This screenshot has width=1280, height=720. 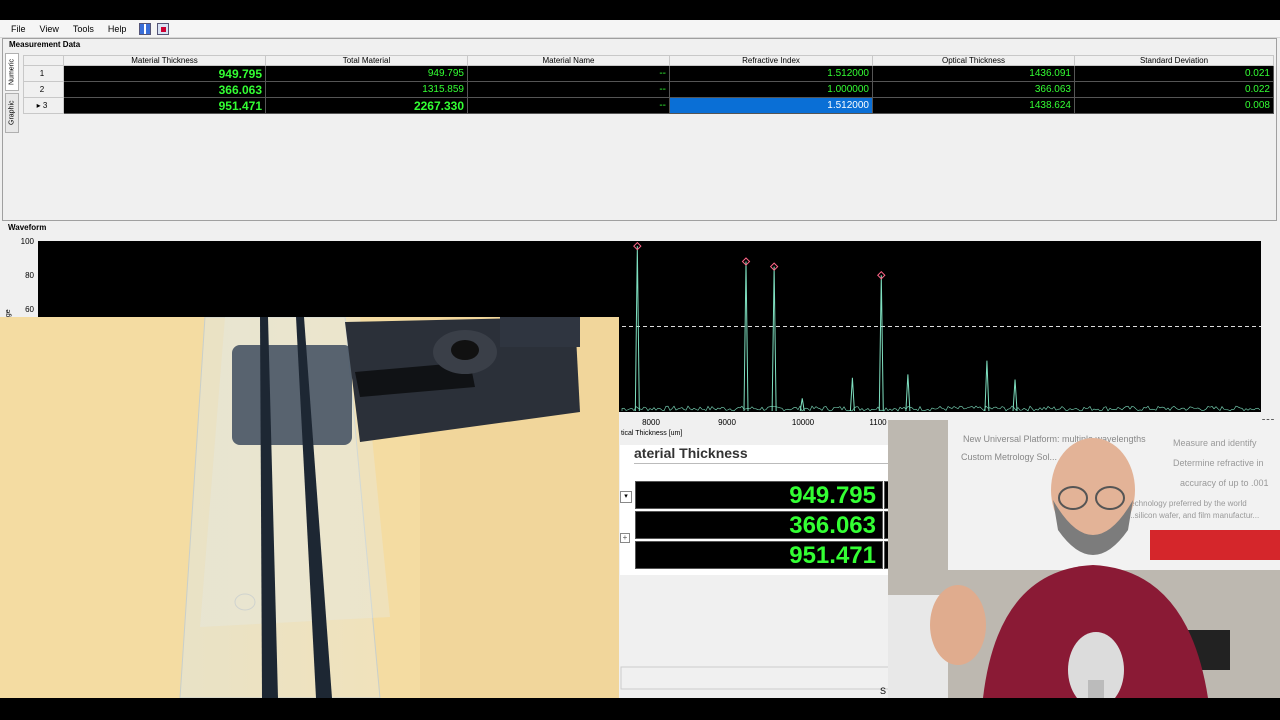 What do you see at coordinates (759, 525) in the screenshot?
I see `zoom-value-row: 366.063` at bounding box center [759, 525].